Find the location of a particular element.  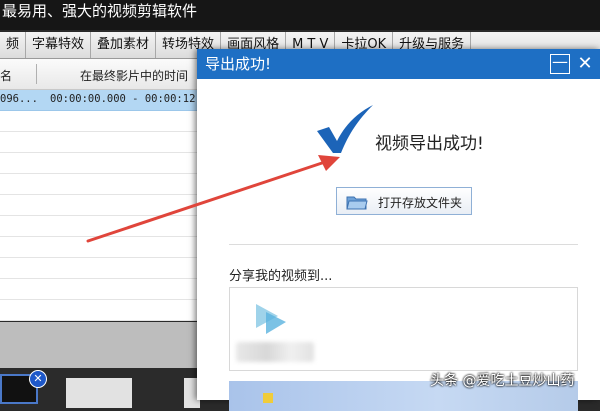

watermark: 头条 @爱吃土豆炒山药 is located at coordinates (502, 381).